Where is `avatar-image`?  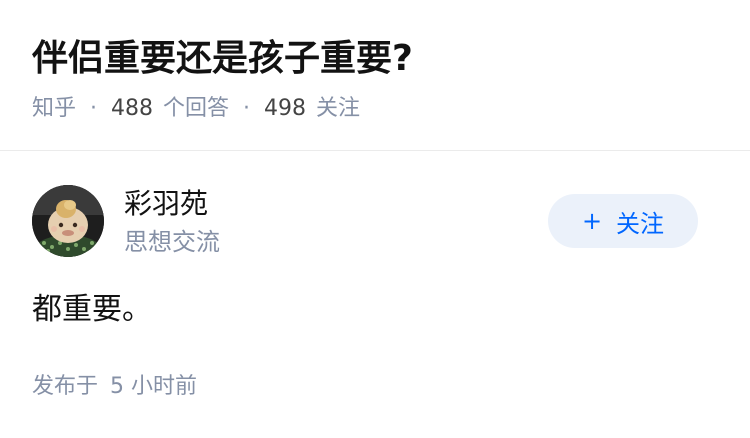
avatar-image is located at coordinates (68, 221).